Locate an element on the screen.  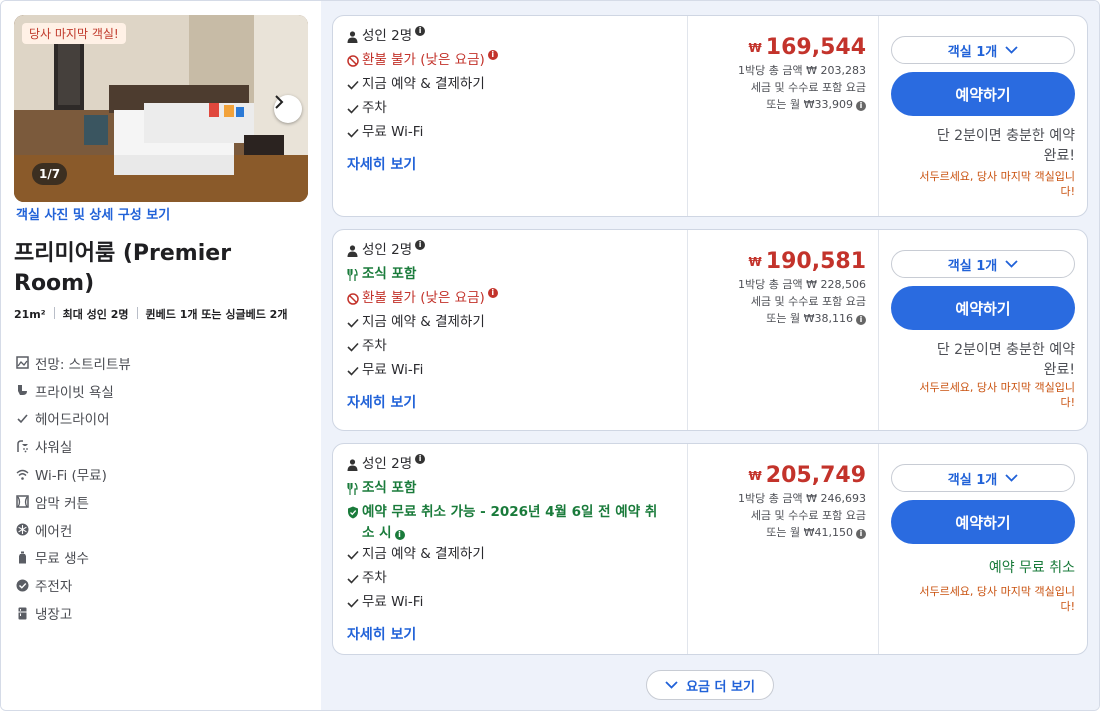
bottle-icon is located at coordinates (22, 557).